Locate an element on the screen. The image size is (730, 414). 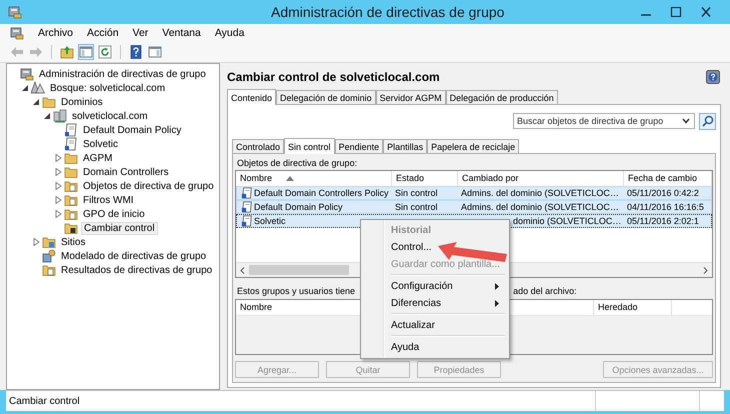
section-label: Estos grupos y usuarios tiene is located at coordinates (296, 291).